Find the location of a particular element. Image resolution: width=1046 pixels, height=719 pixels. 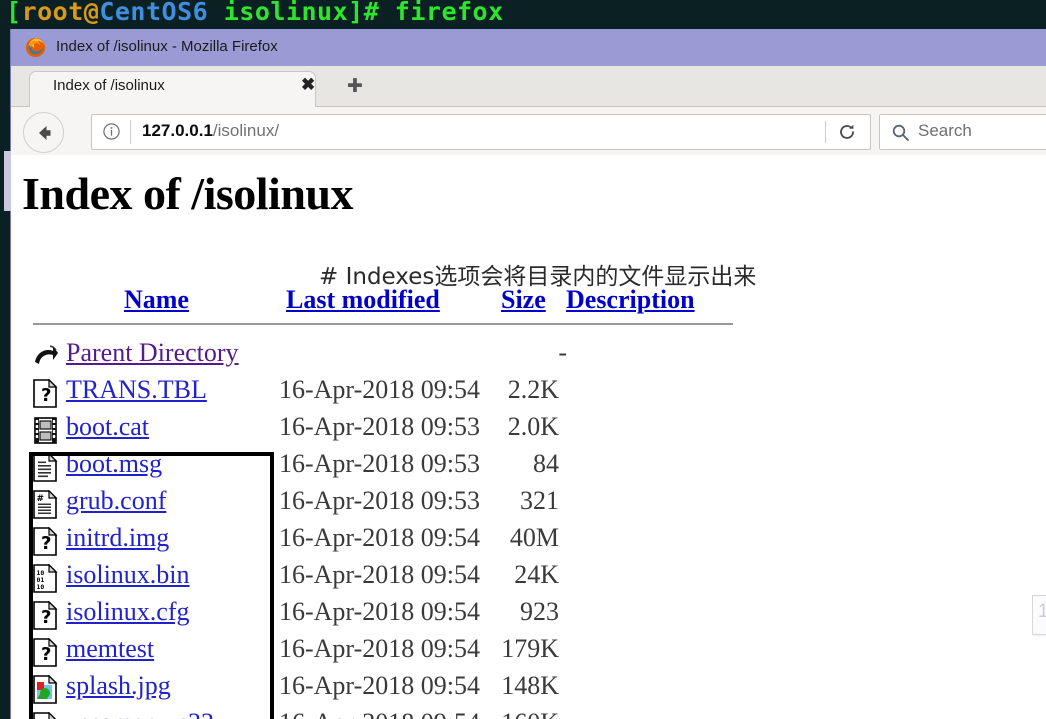

binary-icon is located at coordinates (46, 430).